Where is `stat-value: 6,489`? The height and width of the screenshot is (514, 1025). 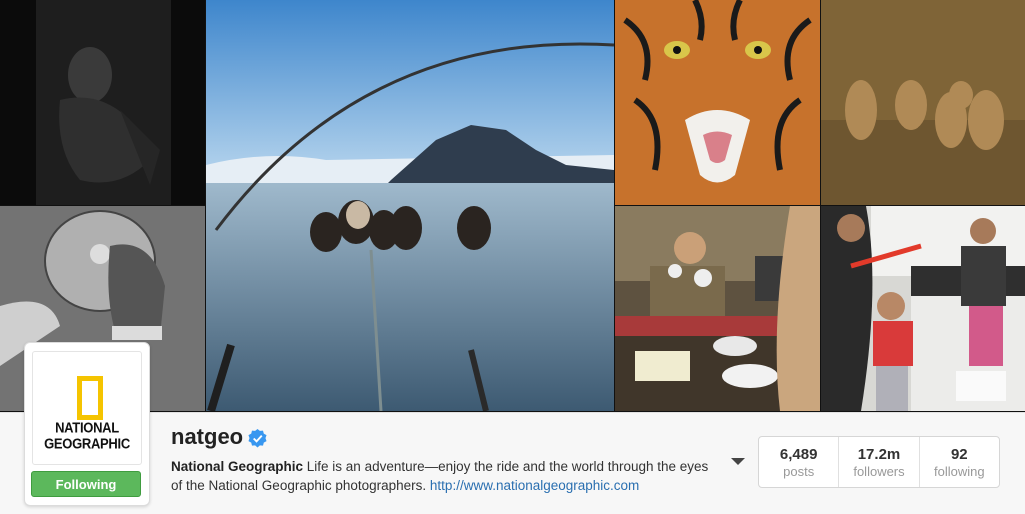 stat-value: 6,489 is located at coordinates (798, 454).